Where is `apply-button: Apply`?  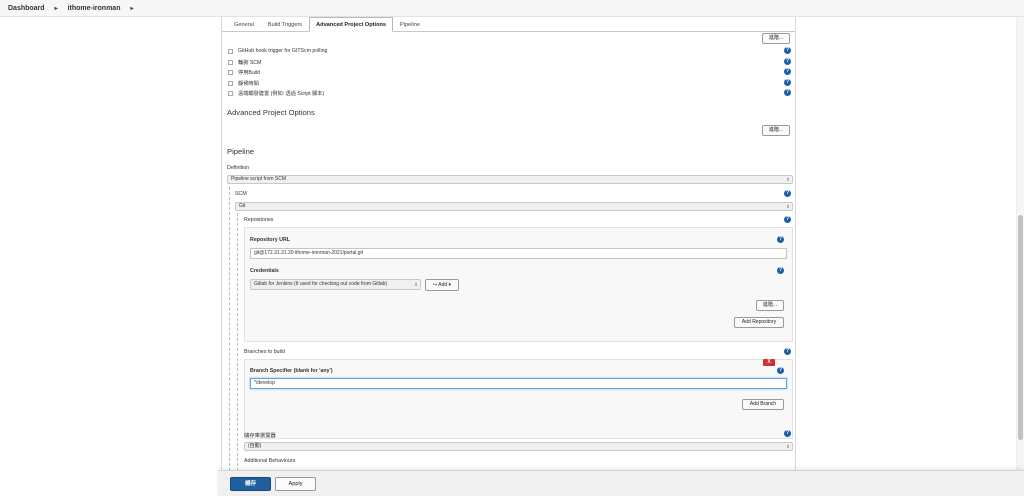
apply-button: Apply is located at coordinates (295, 484).